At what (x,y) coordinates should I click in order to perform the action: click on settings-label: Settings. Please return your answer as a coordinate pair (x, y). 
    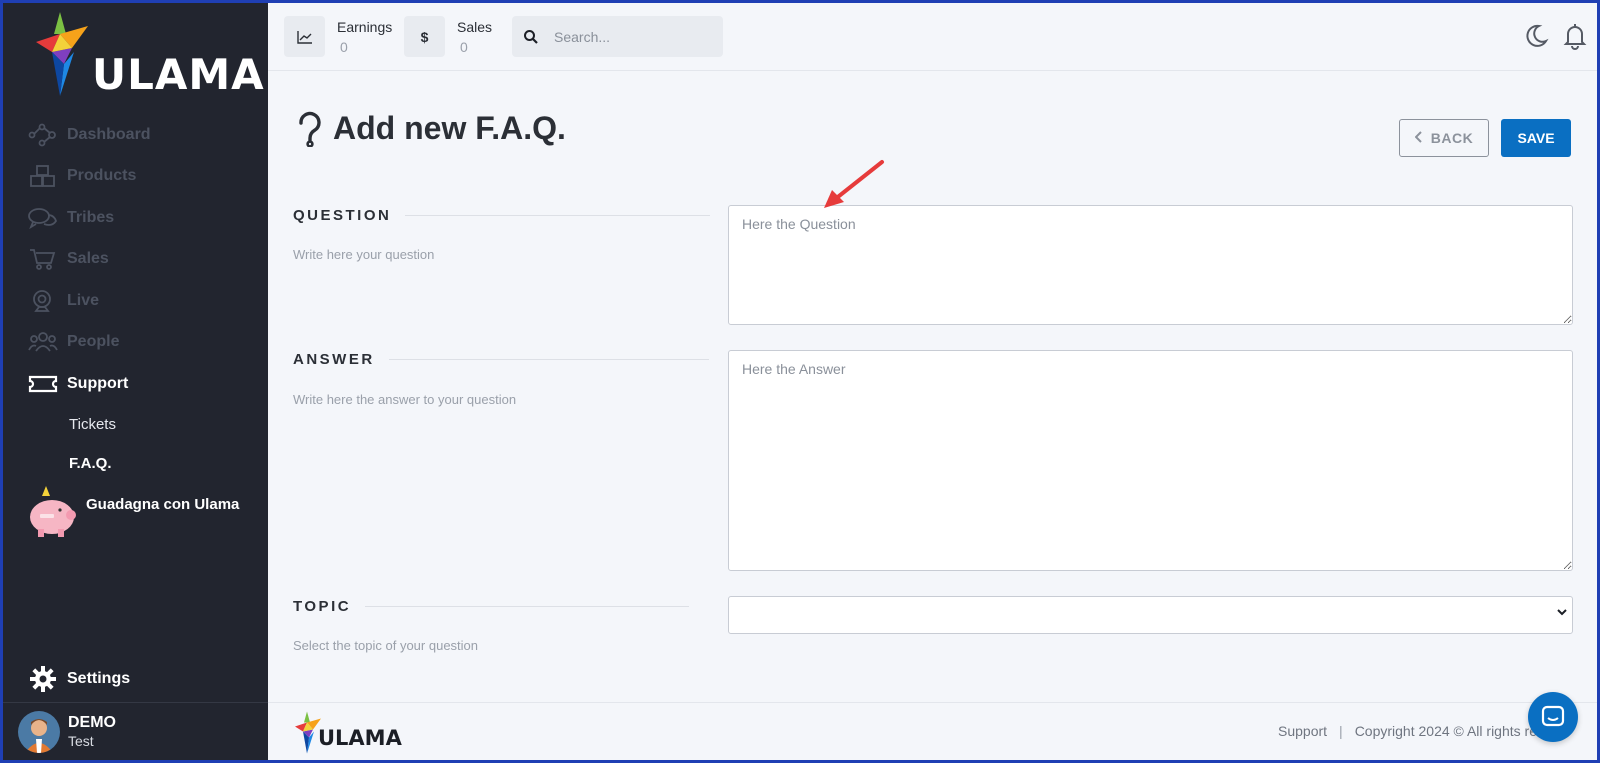
    Looking at the image, I should click on (99, 678).